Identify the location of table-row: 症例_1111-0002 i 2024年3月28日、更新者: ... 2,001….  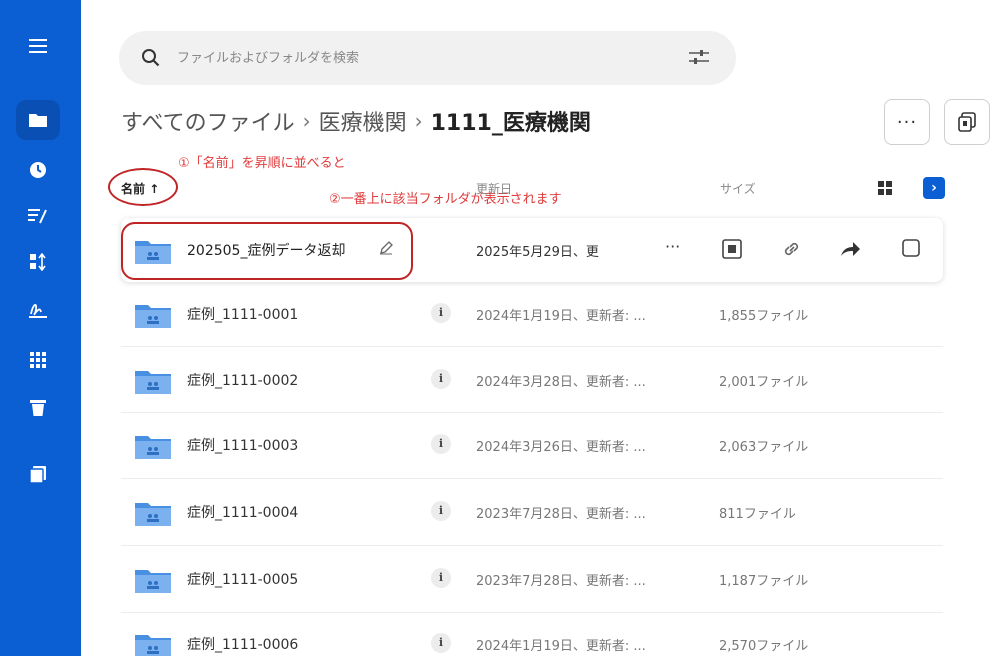
(532, 380).